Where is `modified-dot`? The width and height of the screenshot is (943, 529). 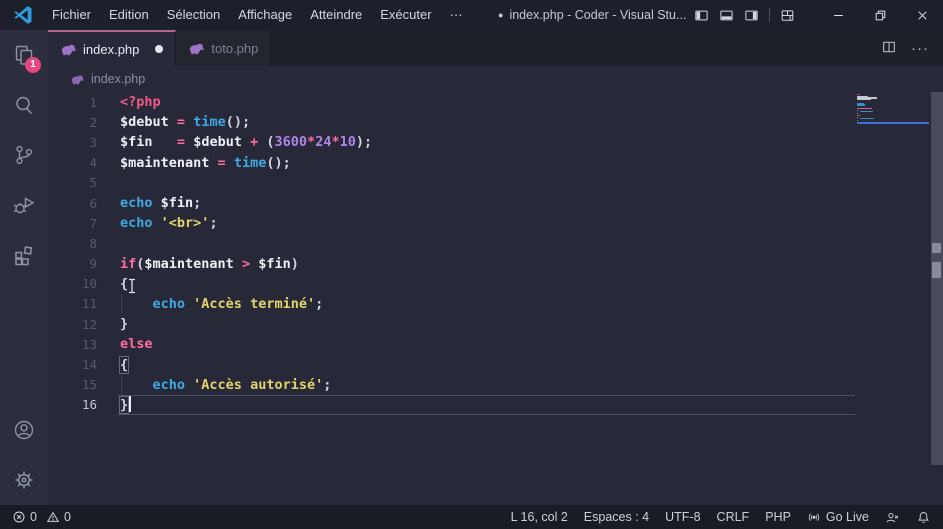
modified-dot is located at coordinates (159, 49).